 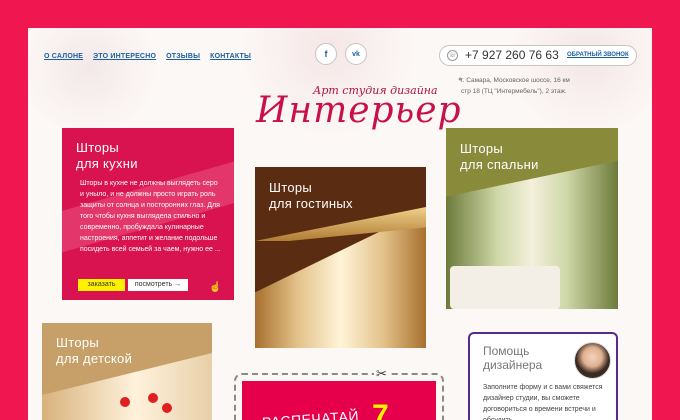 I want to click on card-living-room: Шторы для гостиных, so click(x=340, y=257).